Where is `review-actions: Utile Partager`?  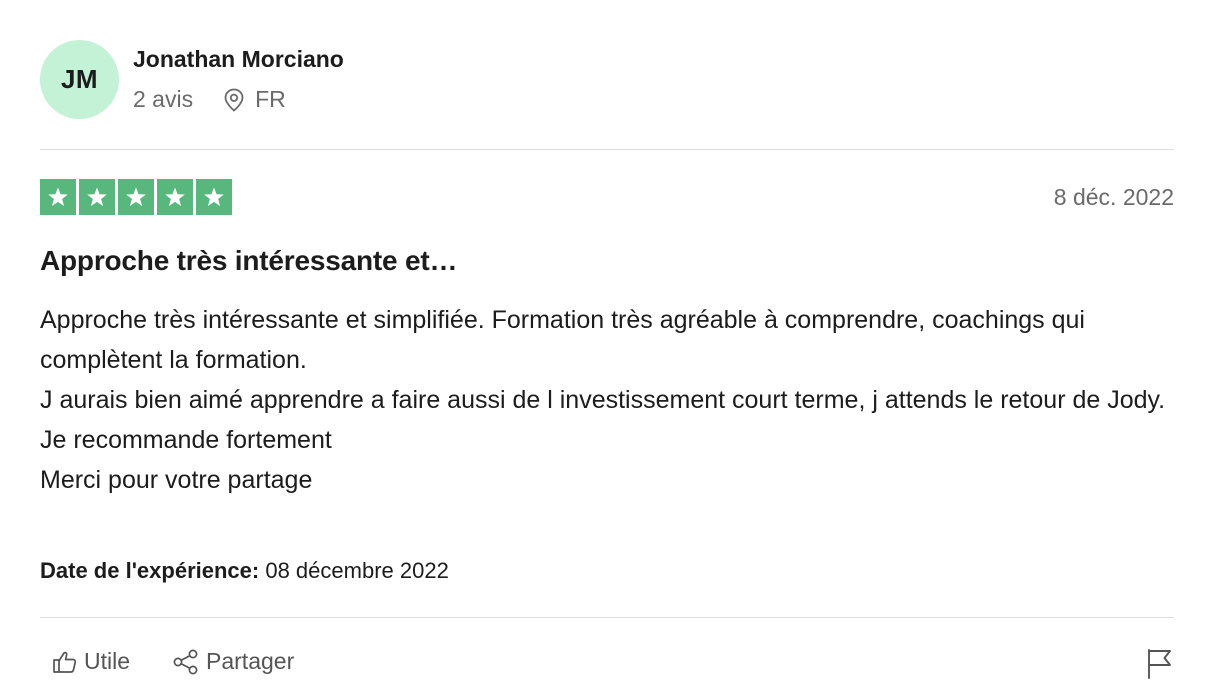 review-actions: Utile Partager is located at coordinates (194, 661).